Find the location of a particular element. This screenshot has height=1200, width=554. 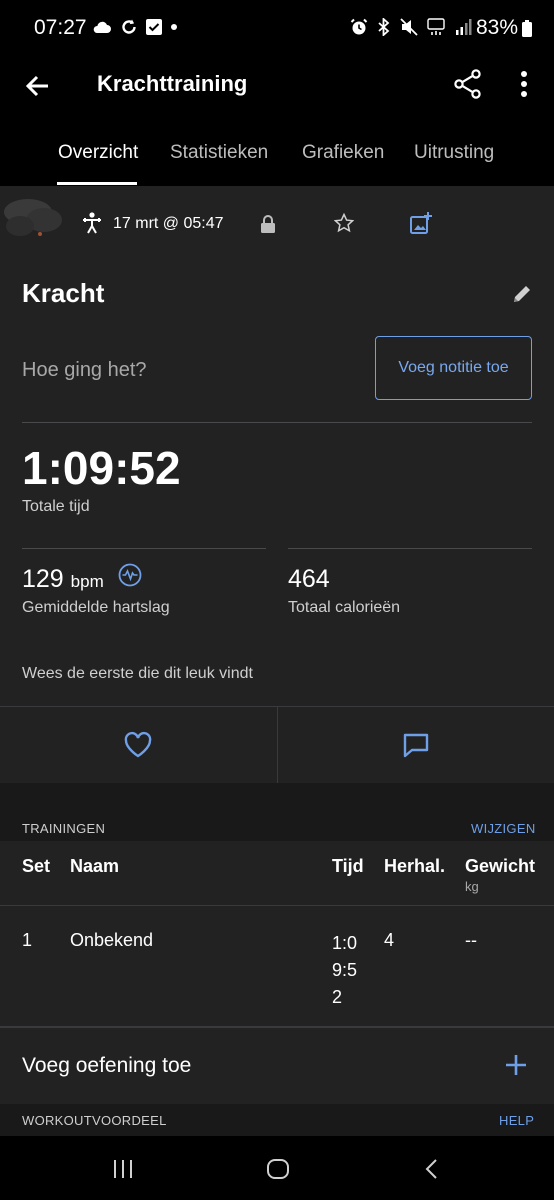

tab-uitrusting: Uitrusting is located at coordinates (454, 153).